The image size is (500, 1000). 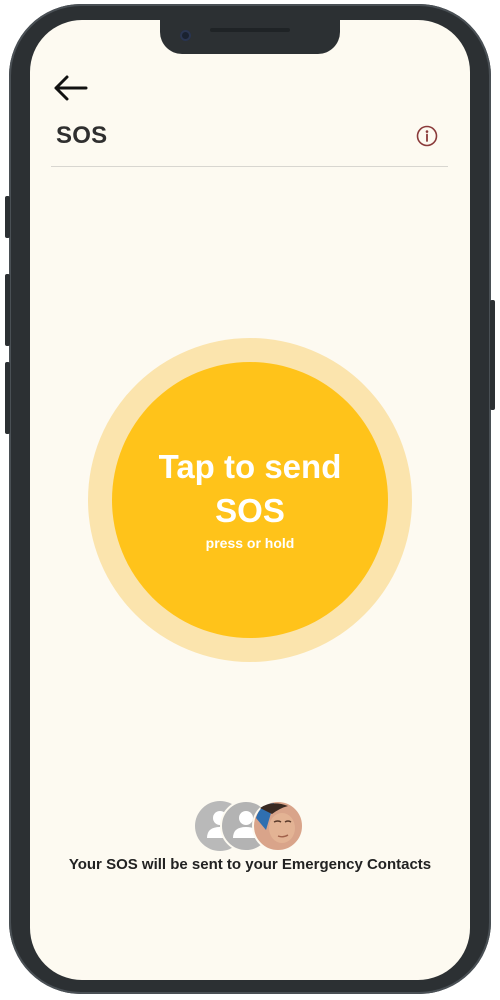 I want to click on emergency-contacts-avatars, so click(x=250, y=826).